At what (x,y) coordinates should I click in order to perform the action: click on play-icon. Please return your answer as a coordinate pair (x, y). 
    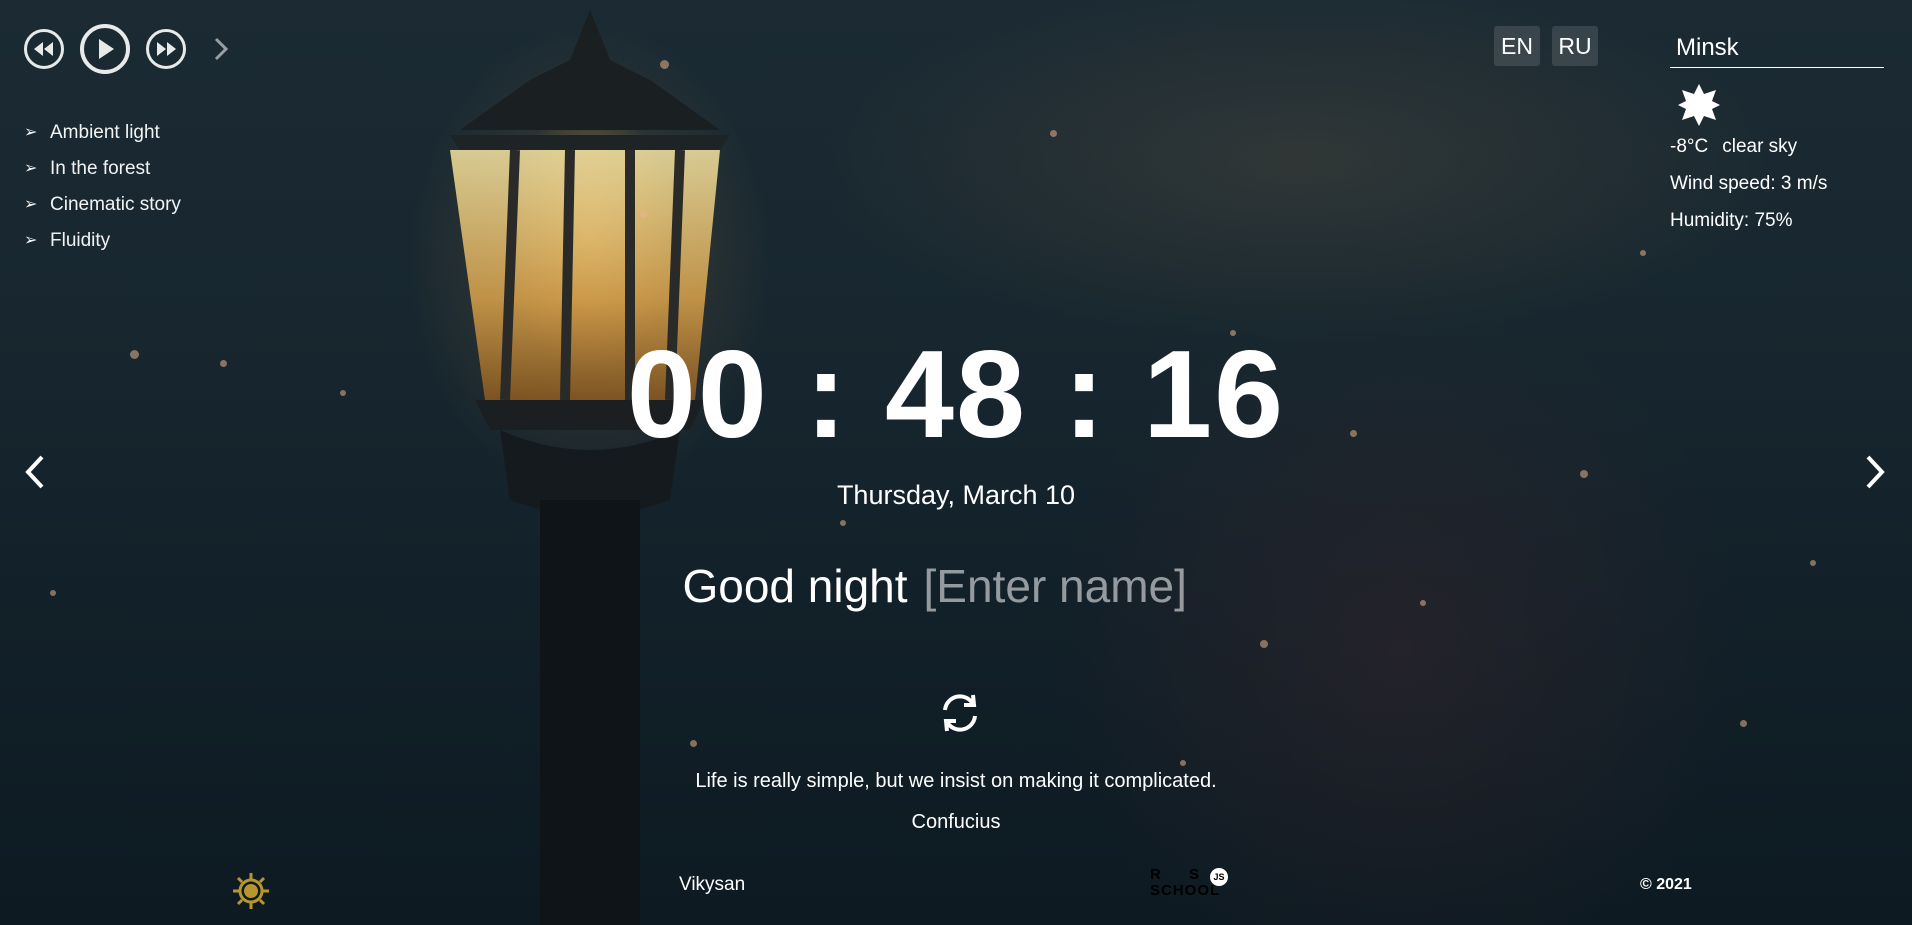
    Looking at the image, I should click on (105, 49).